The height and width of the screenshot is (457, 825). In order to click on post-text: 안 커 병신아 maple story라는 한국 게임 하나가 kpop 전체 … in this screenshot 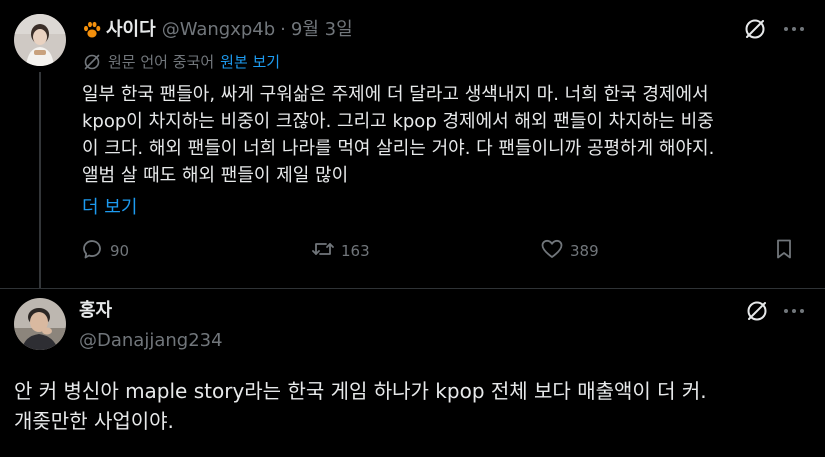, I will do `click(360, 406)`.